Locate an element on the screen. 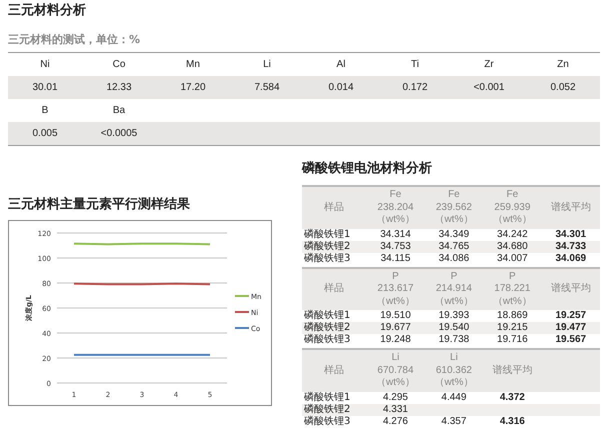 Image resolution: width=608 pixels, height=440 pixels. page-title: 三元材料分析 is located at coordinates (47, 11).